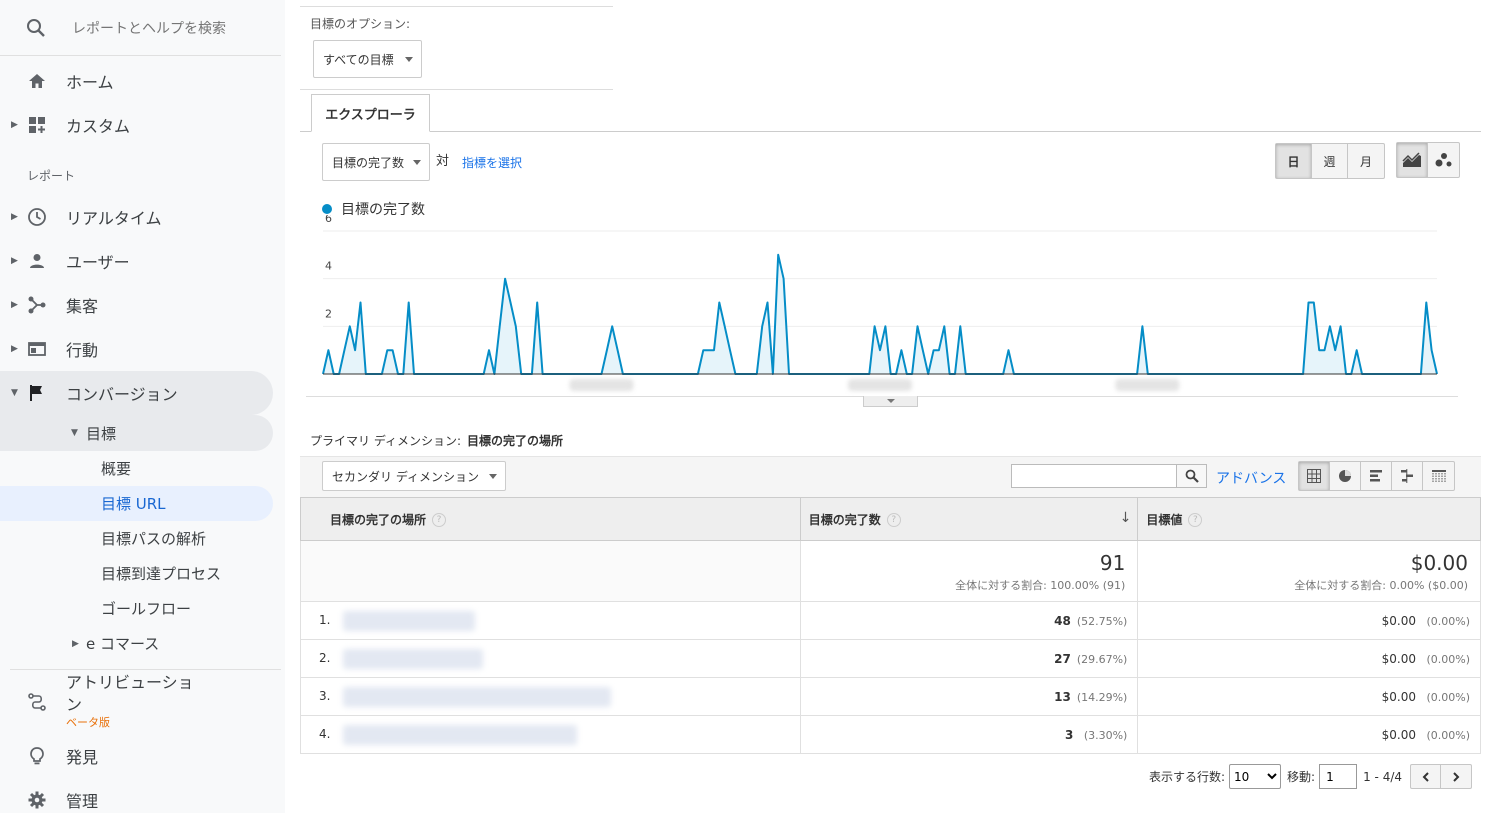  What do you see at coordinates (1443, 160) in the screenshot?
I see `motion-chart-button` at bounding box center [1443, 160].